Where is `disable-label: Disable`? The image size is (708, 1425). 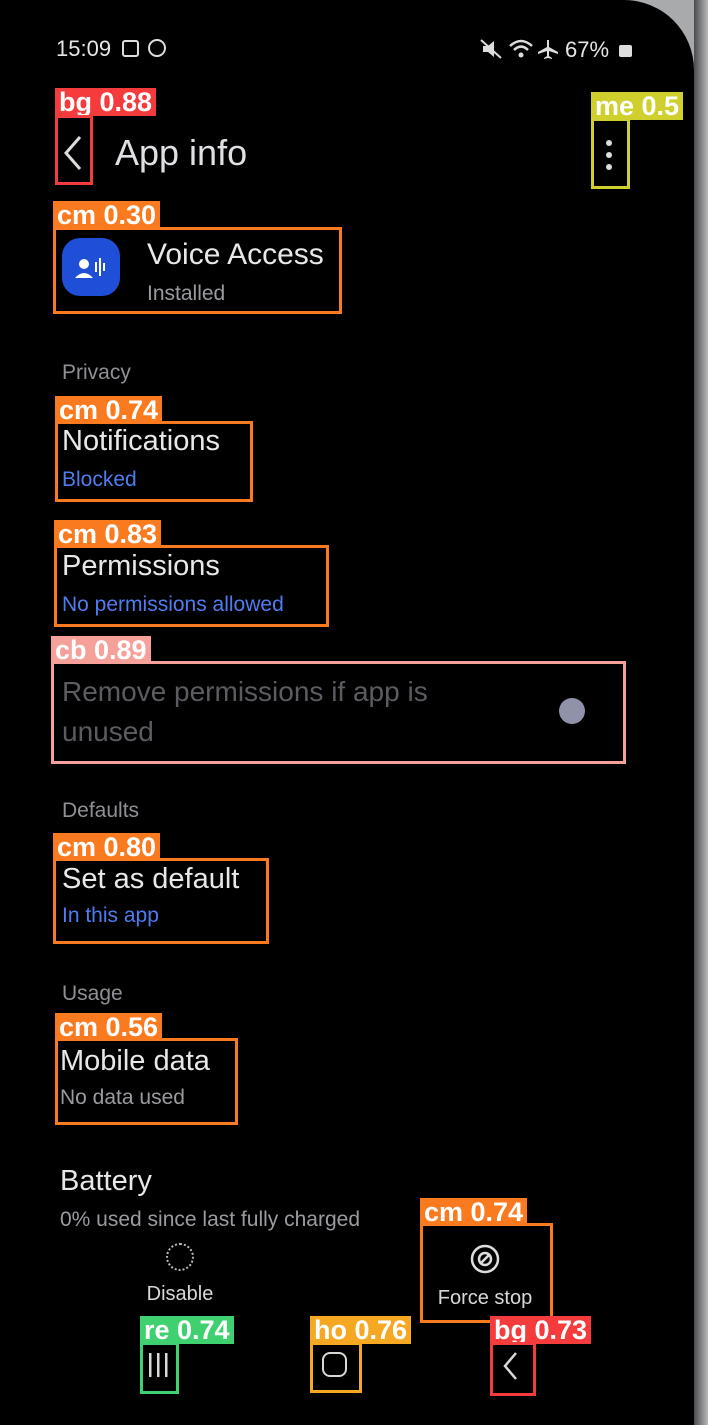 disable-label: Disable is located at coordinates (180, 1294).